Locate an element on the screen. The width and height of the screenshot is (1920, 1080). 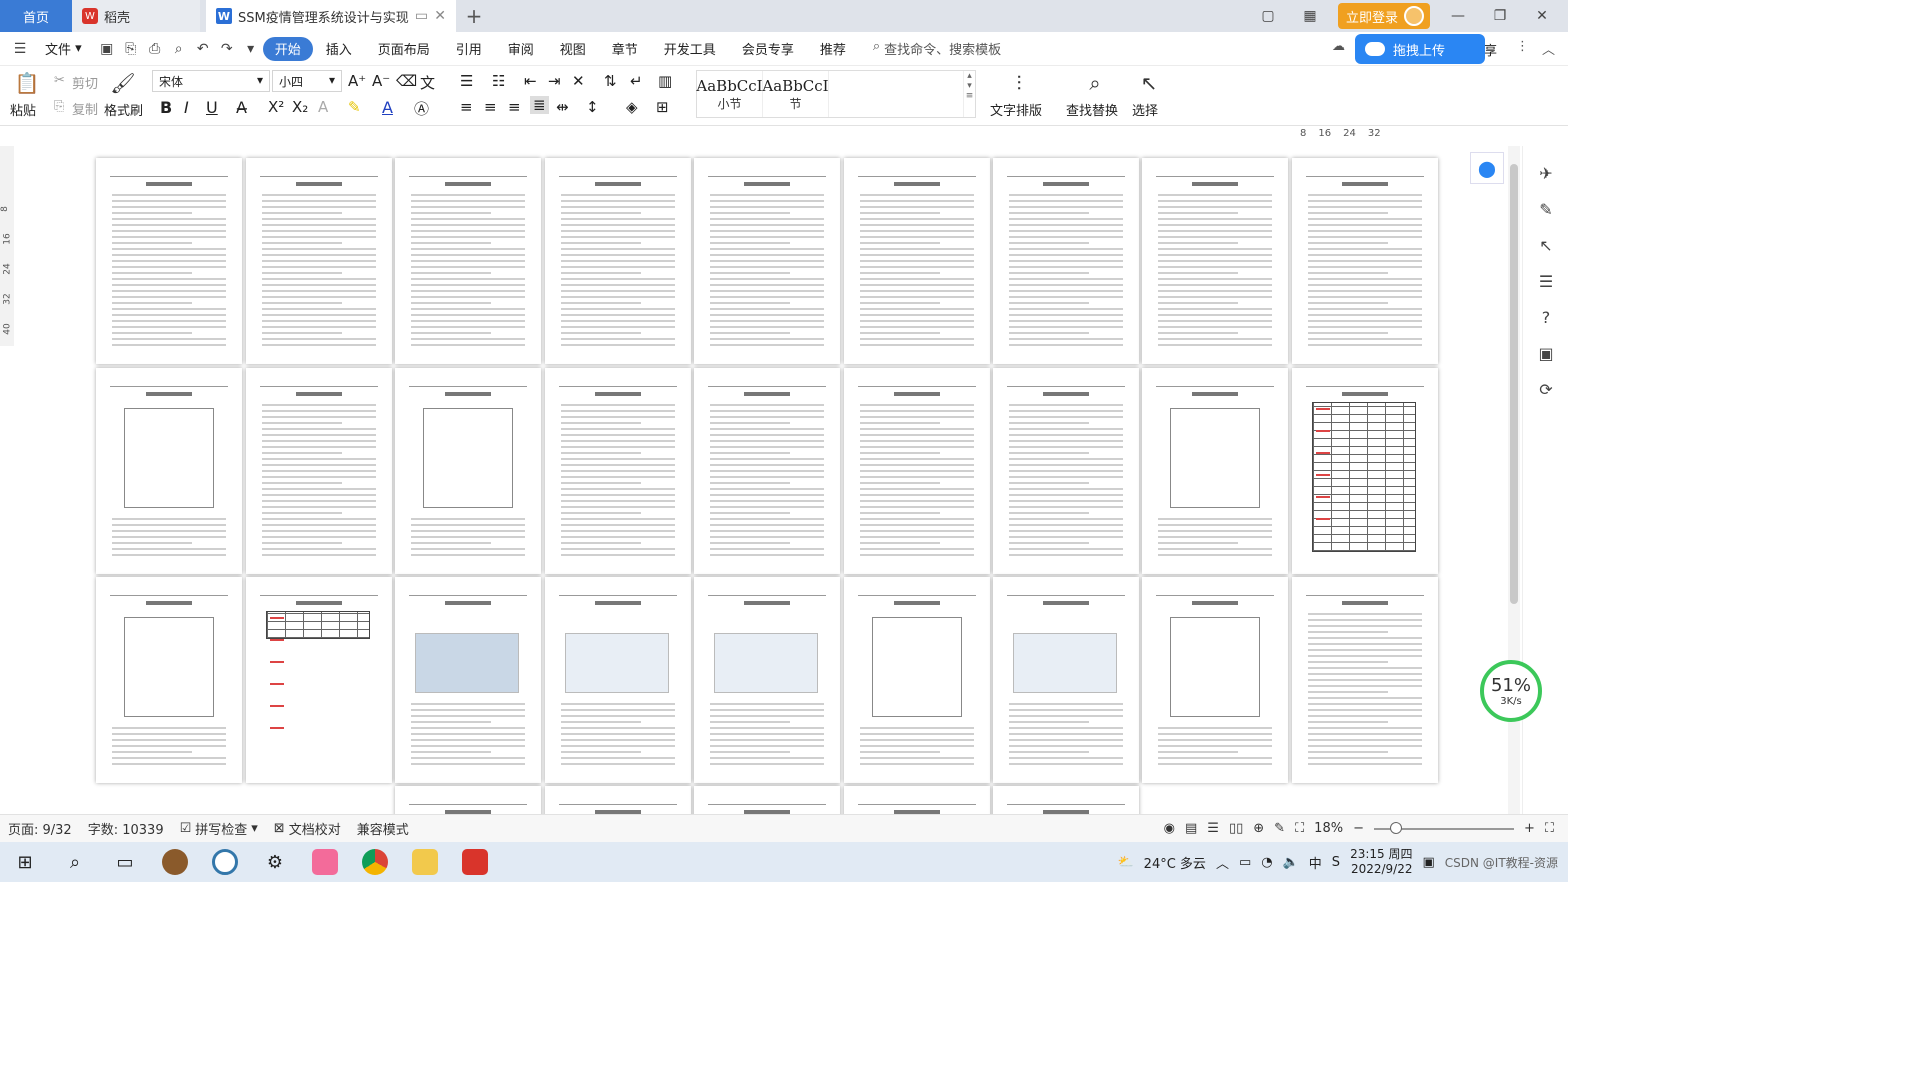
help-icon: ? is located at coordinates (1546, 318).